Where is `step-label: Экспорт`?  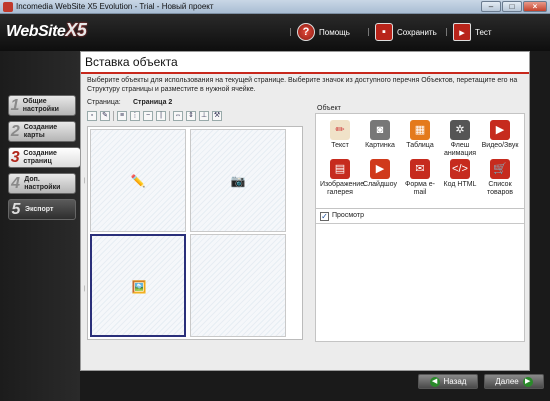
step-label: Экспорт is located at coordinates (39, 209).